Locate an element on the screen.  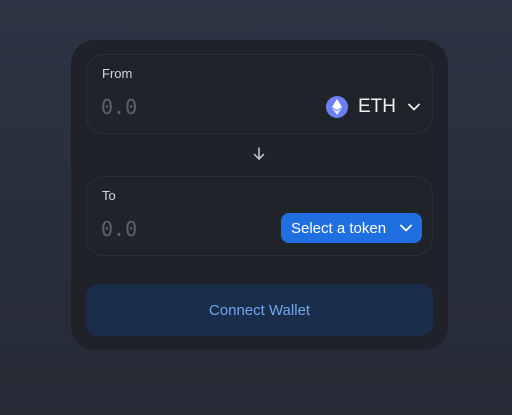
from-token-symbol: ETH is located at coordinates (377, 106).